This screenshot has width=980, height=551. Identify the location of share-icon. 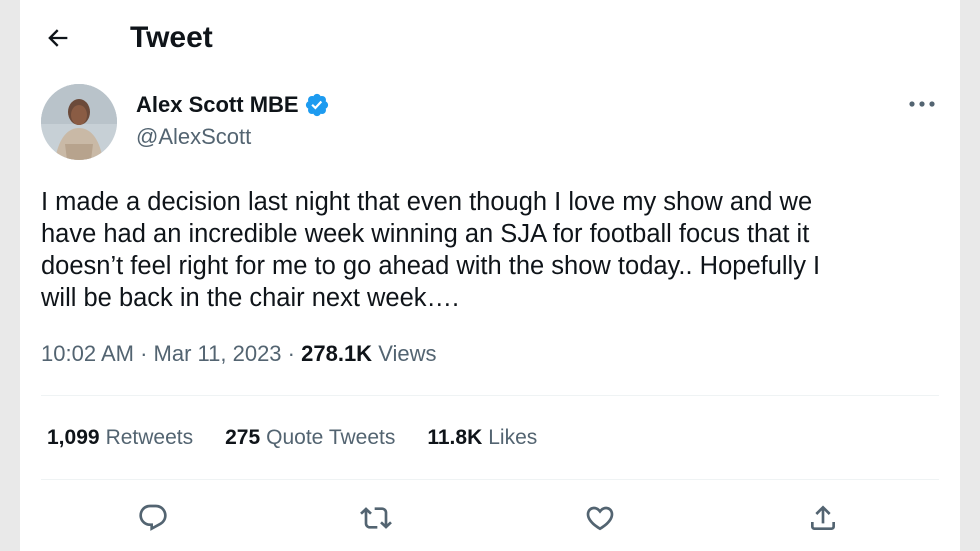
(823, 517).